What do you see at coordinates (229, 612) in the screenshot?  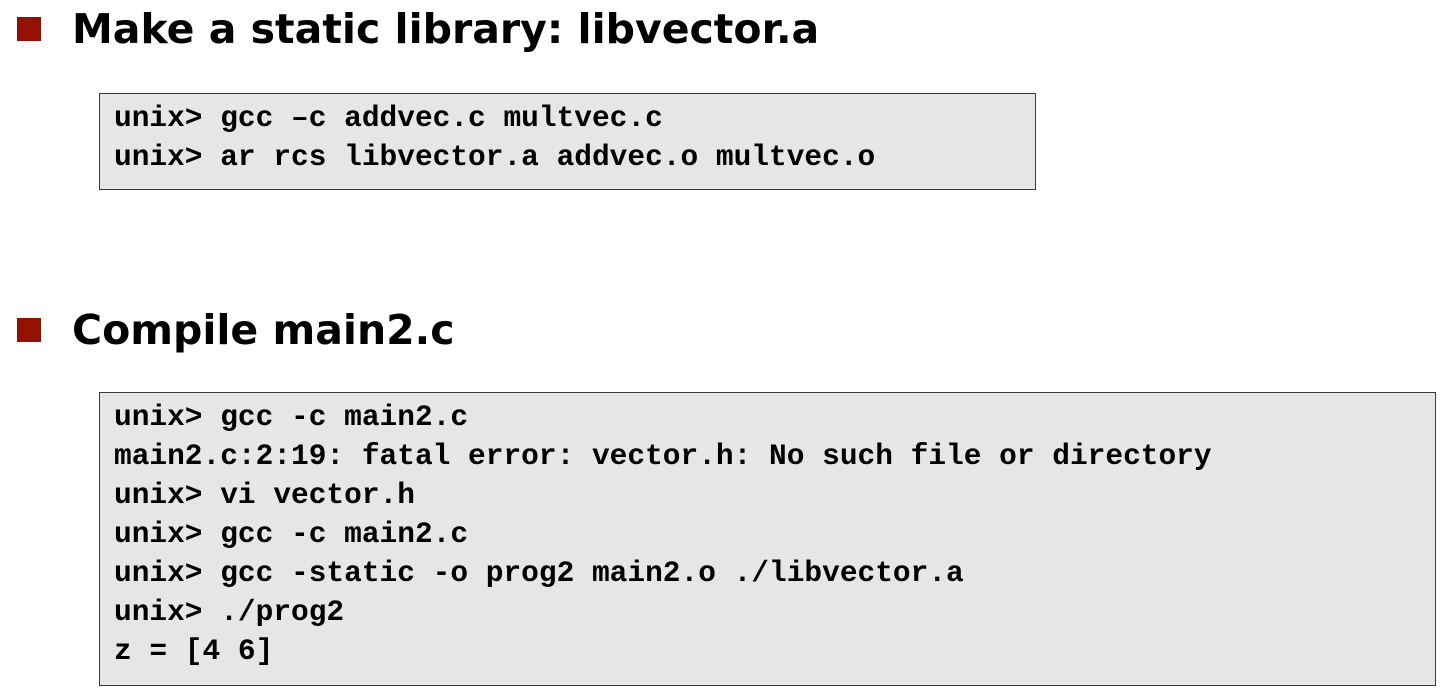 I see `code-line: unix> ./prog2` at bounding box center [229, 612].